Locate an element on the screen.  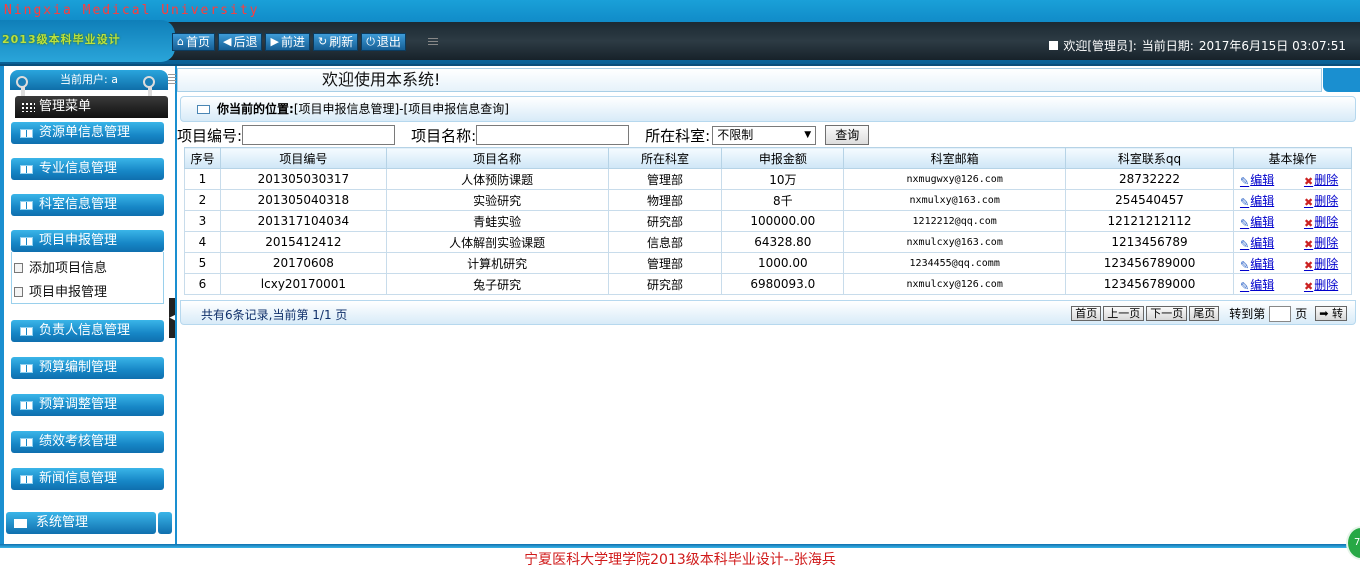
system-side-tab is located at coordinates (165, 523).